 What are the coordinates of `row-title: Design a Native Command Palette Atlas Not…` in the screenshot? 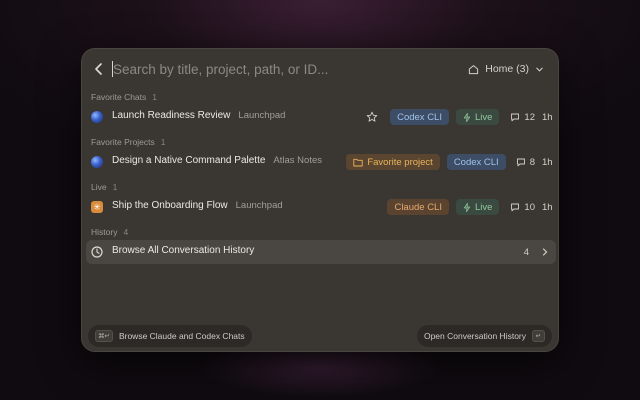 It's located at (217, 160).